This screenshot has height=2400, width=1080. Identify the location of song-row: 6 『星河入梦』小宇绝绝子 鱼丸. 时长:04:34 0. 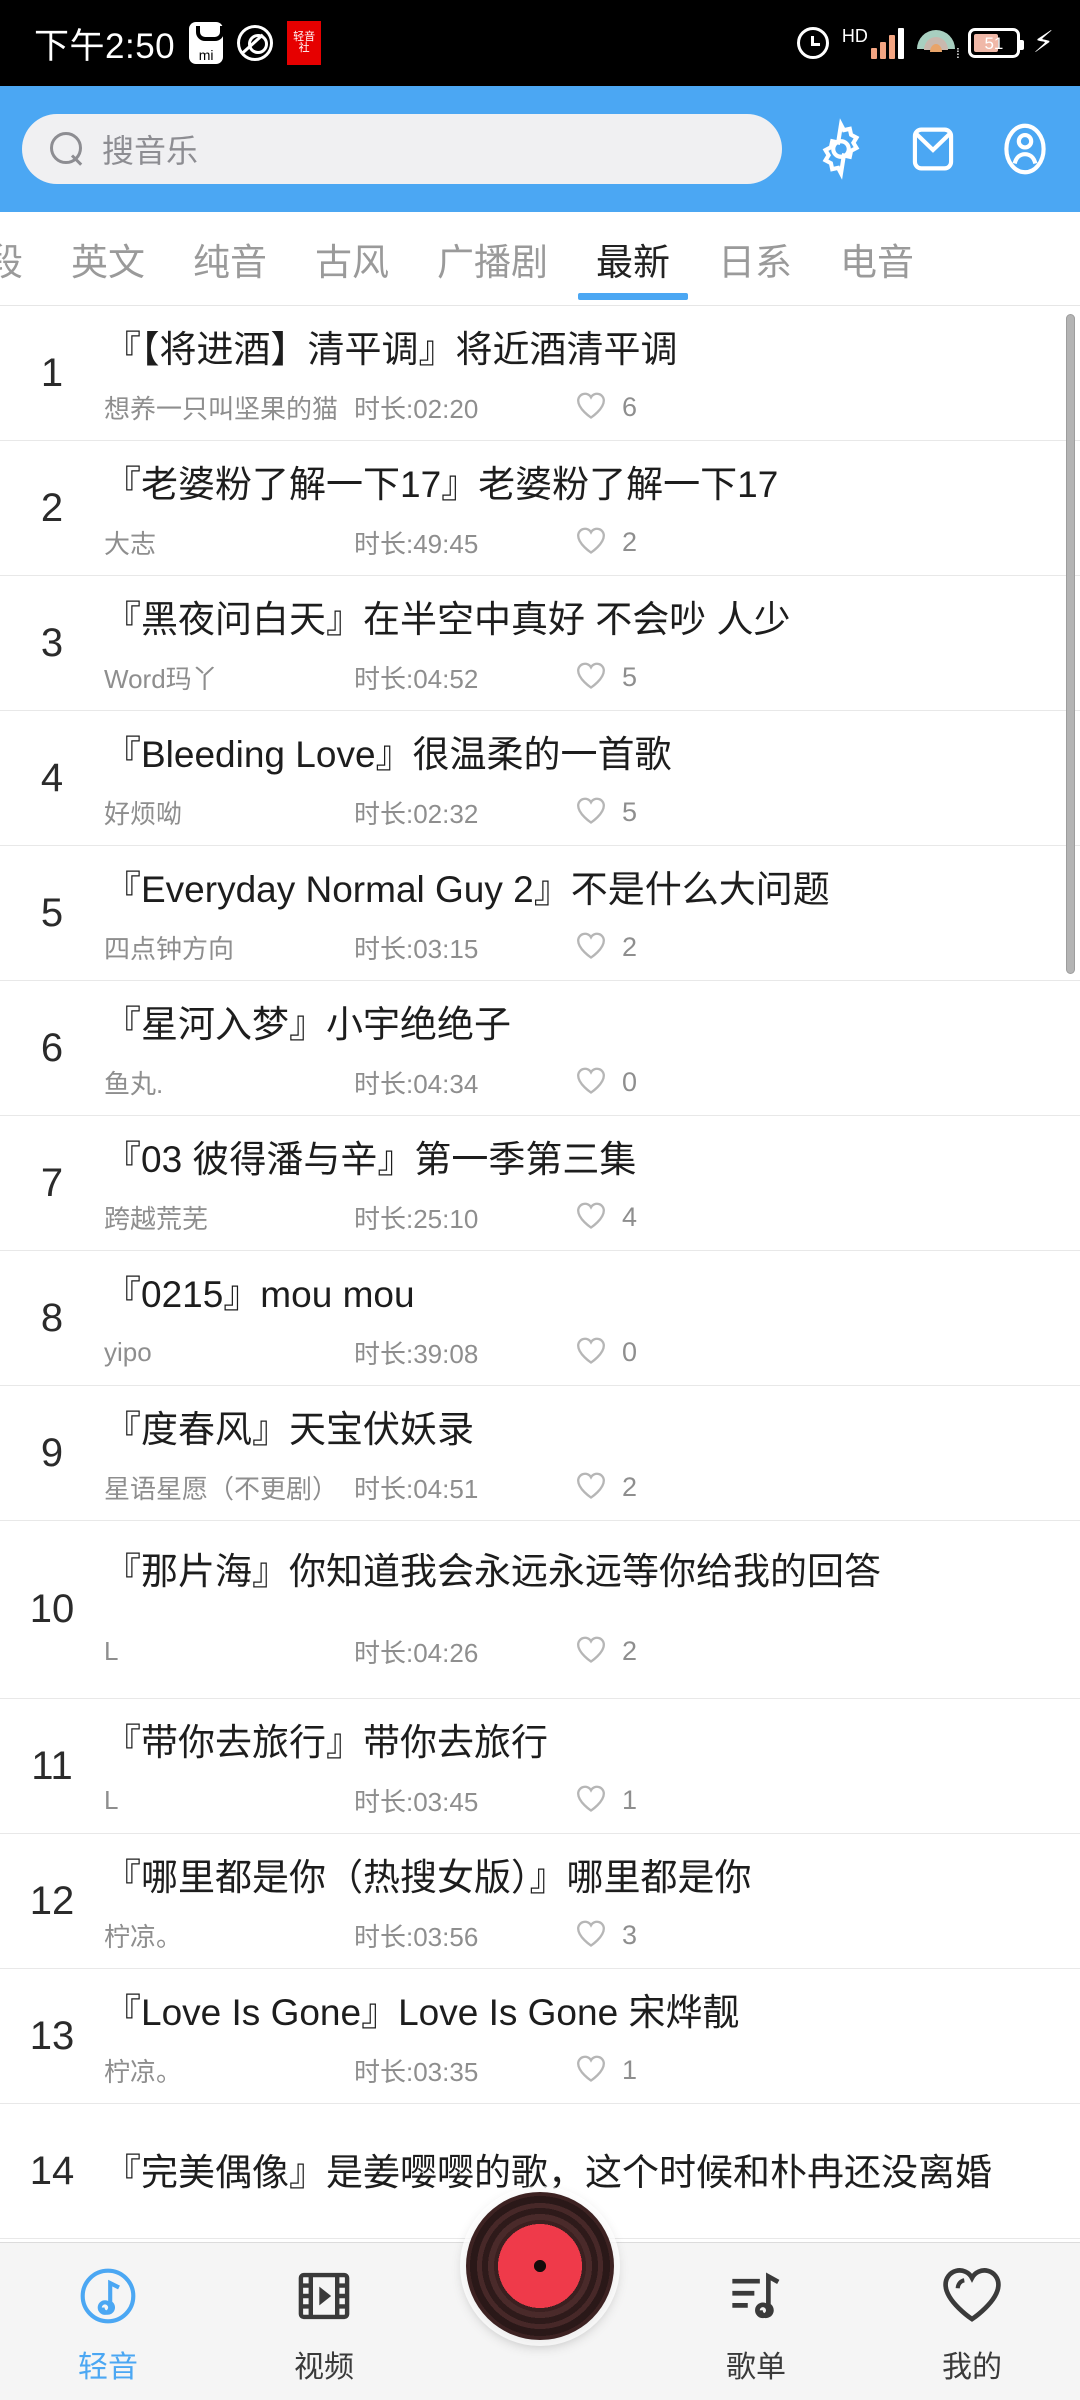
(540, 1048).